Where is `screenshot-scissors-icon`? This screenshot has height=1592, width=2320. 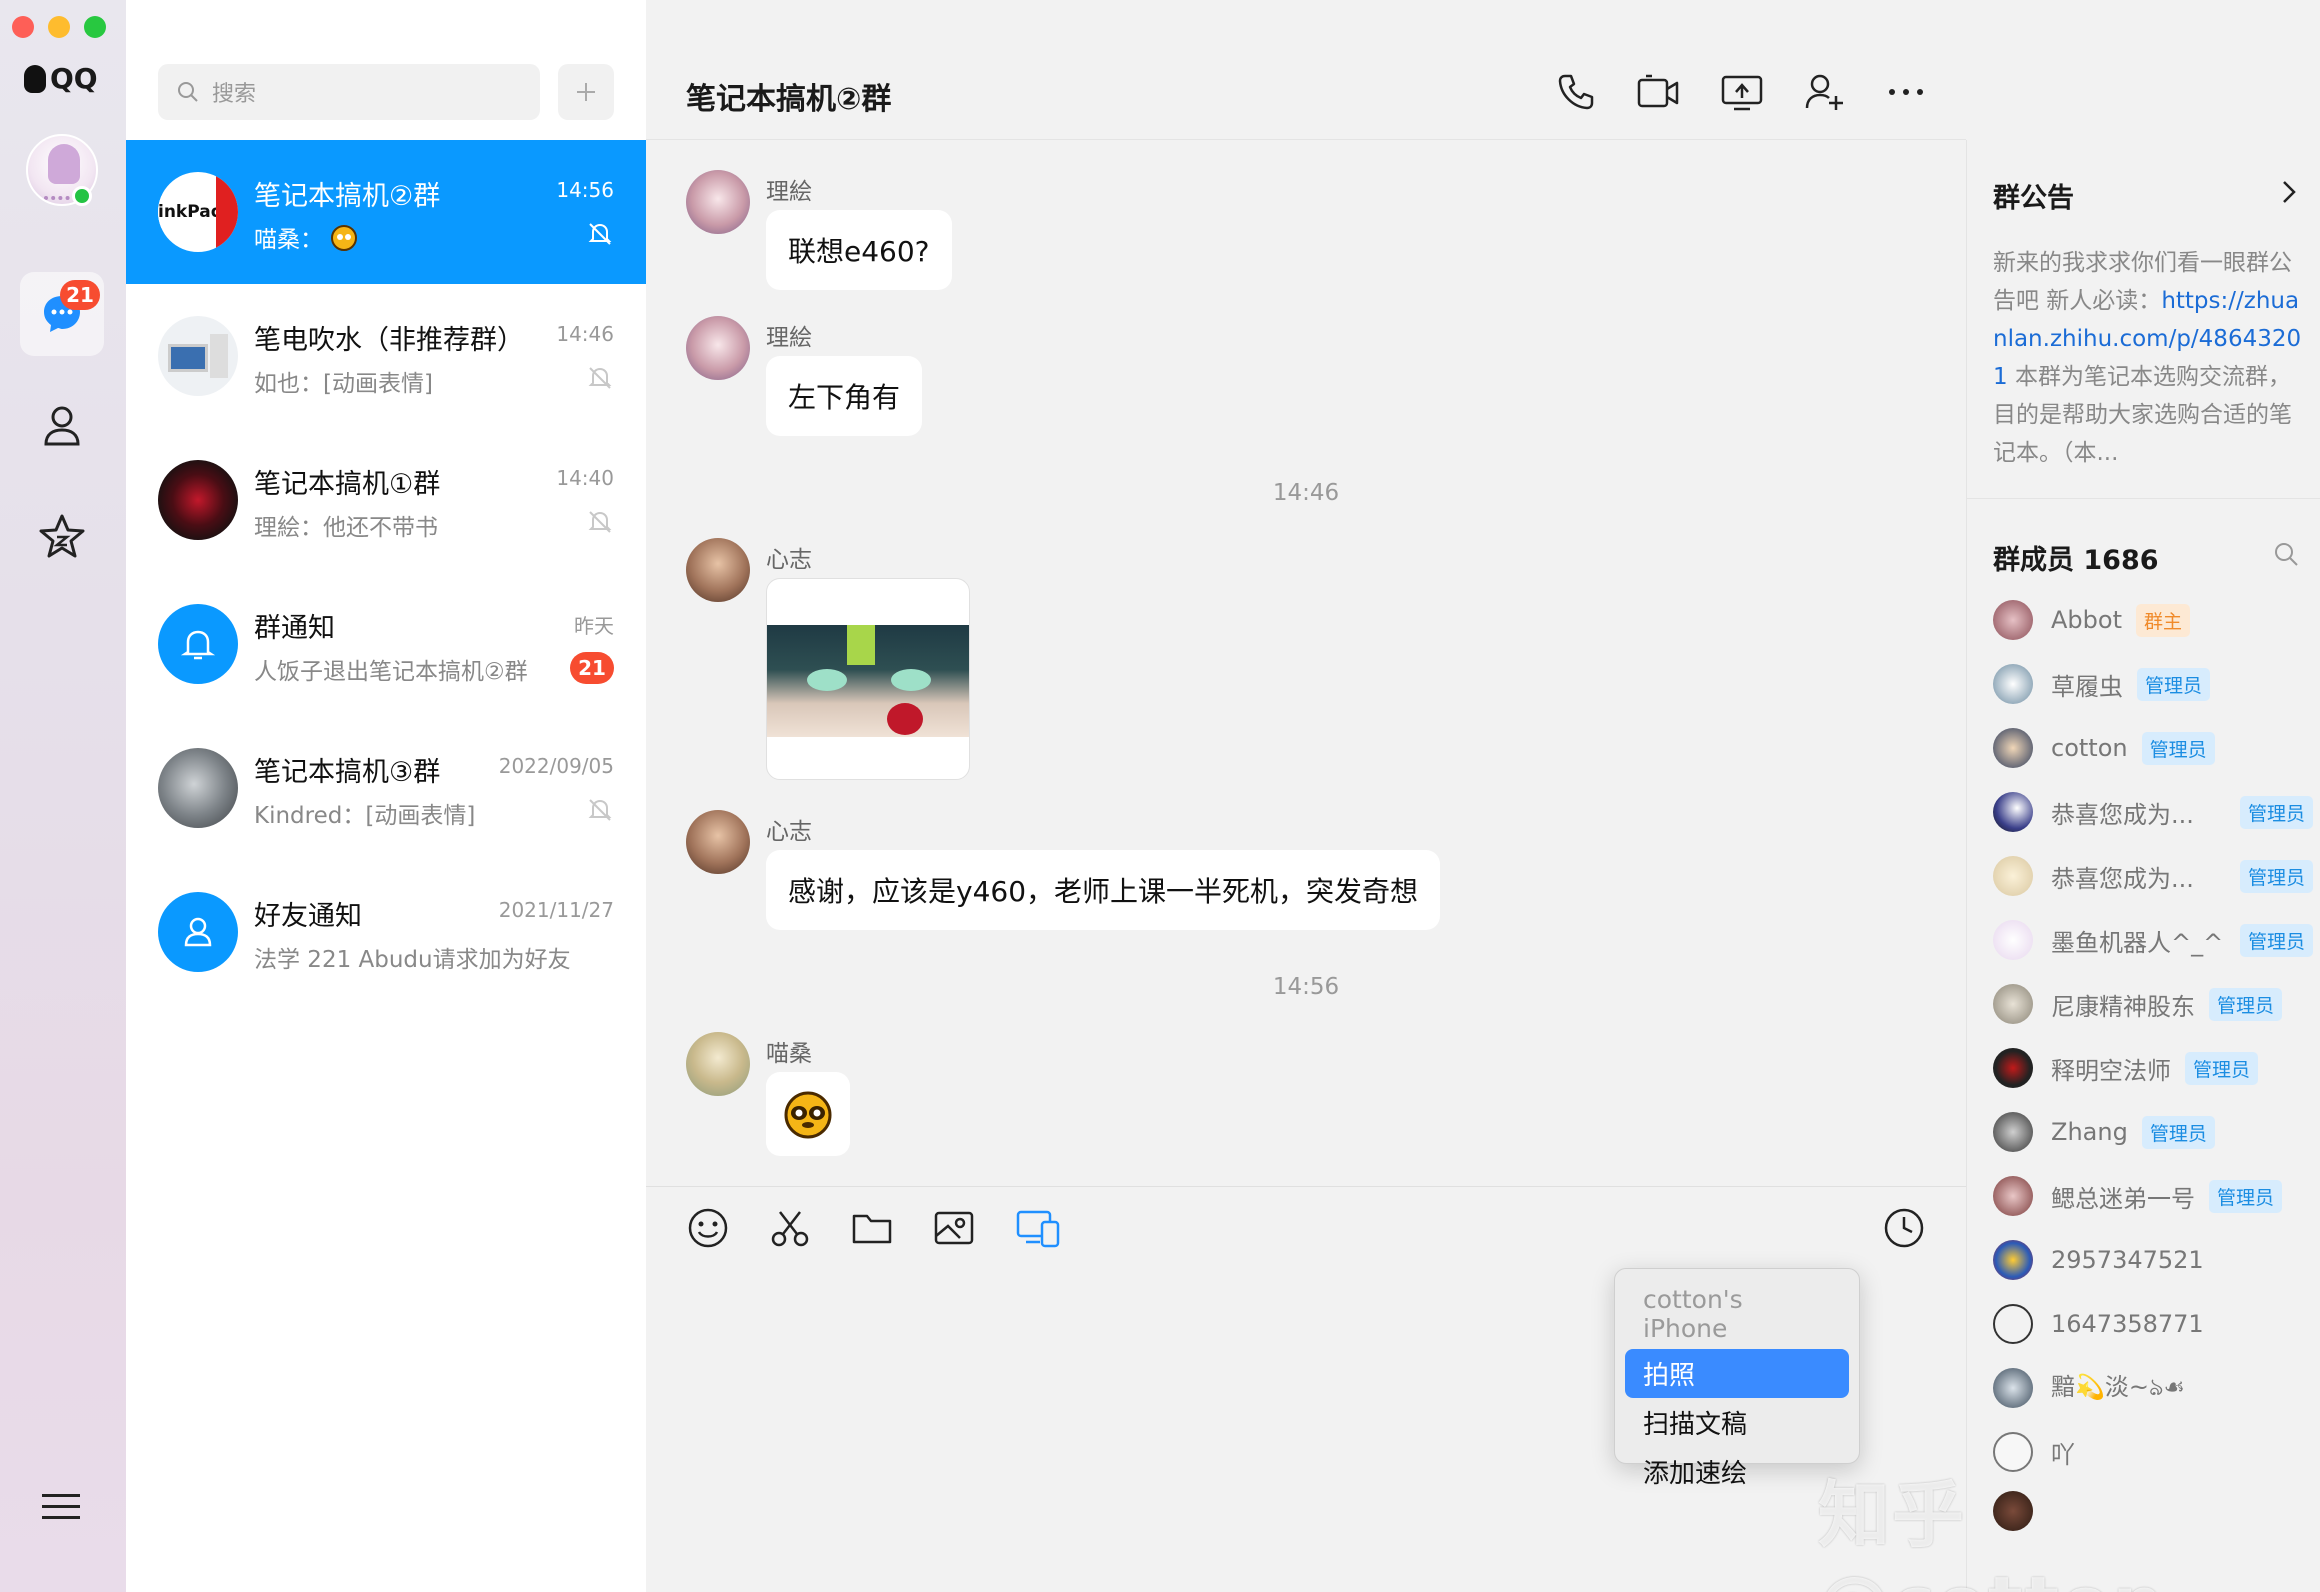
screenshot-scissors-icon is located at coordinates (790, 1228).